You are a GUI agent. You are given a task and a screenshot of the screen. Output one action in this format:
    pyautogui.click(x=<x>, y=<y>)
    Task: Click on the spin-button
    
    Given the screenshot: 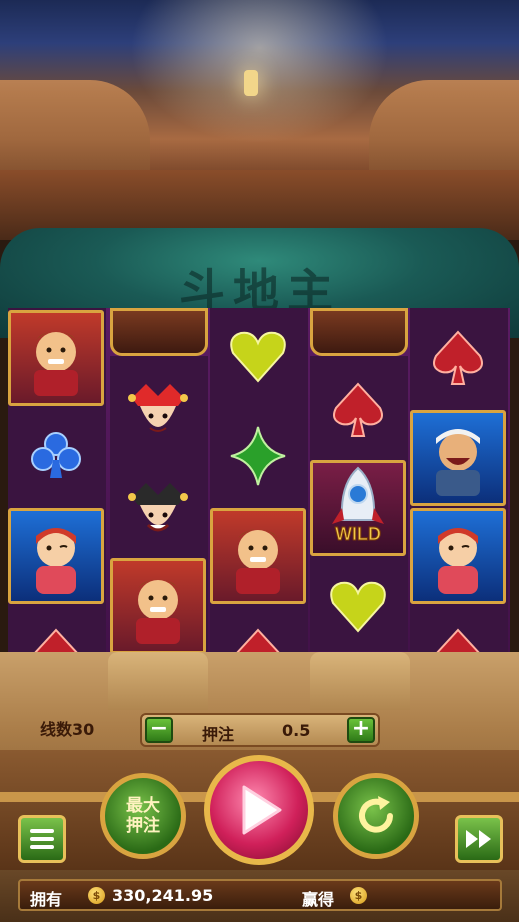 What is the action you would take?
    pyautogui.click(x=259, y=810)
    